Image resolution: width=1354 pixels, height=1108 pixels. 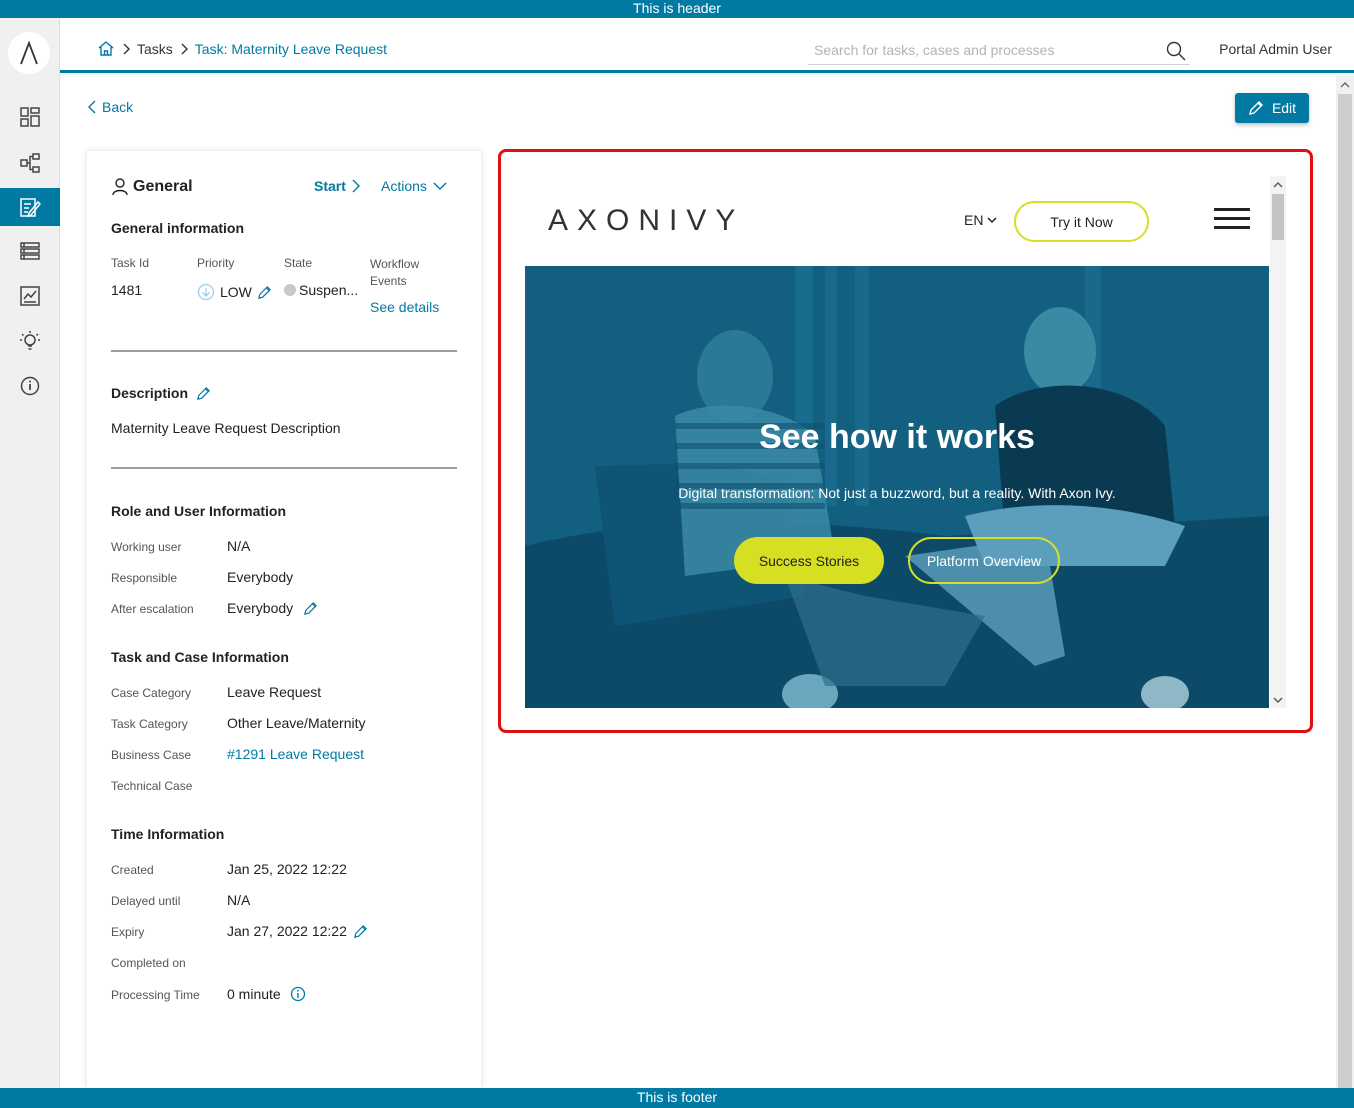 What do you see at coordinates (152, 609) in the screenshot?
I see `after-escalation-label: After escalation` at bounding box center [152, 609].